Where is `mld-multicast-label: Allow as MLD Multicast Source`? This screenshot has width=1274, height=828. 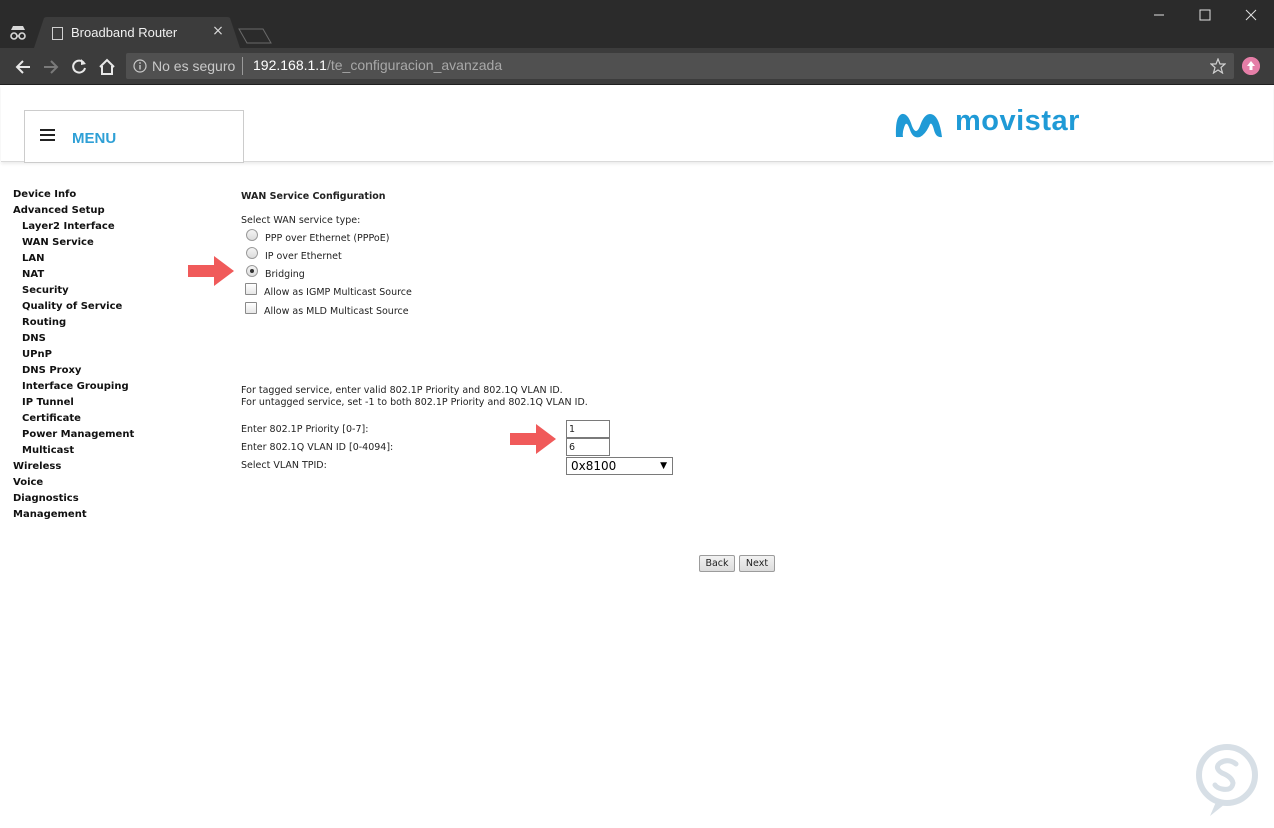 mld-multicast-label: Allow as MLD Multicast Source is located at coordinates (336, 311).